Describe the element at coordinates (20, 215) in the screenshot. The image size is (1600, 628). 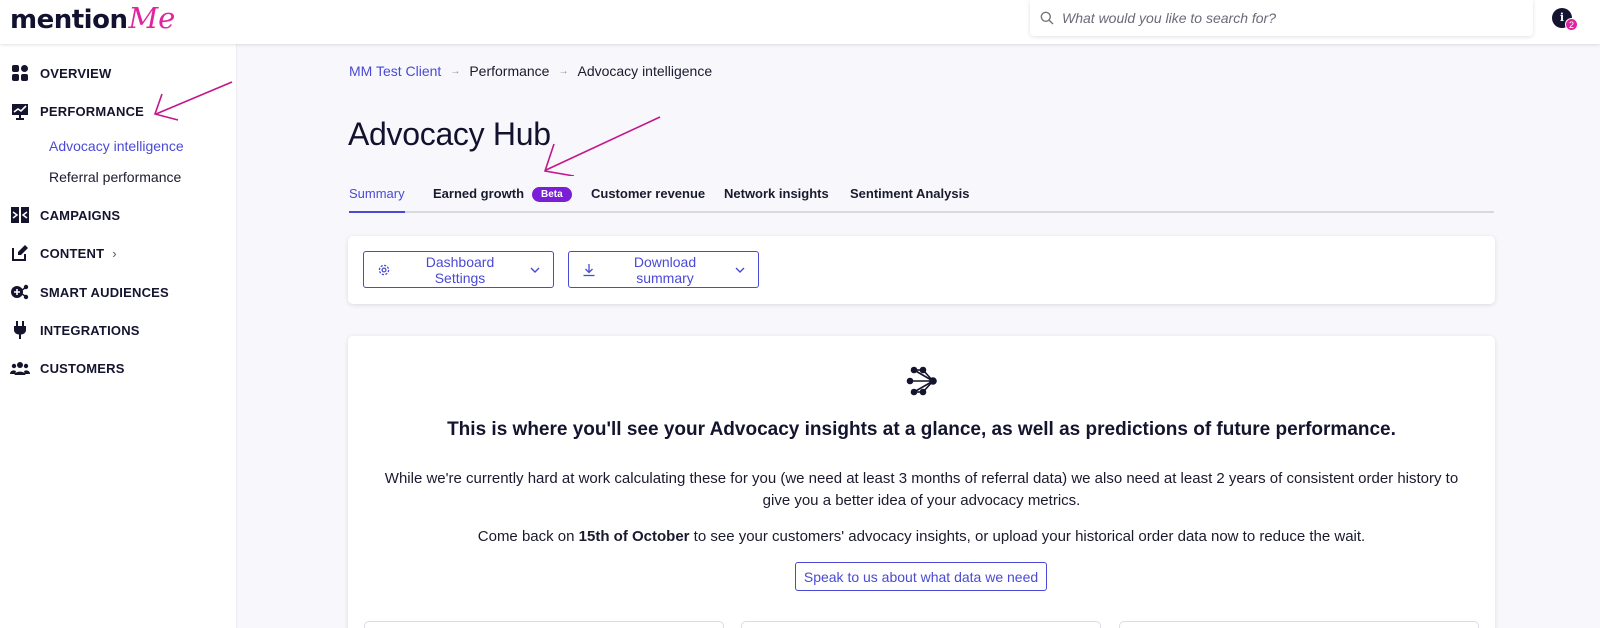
I see `campaigns-icon` at that location.